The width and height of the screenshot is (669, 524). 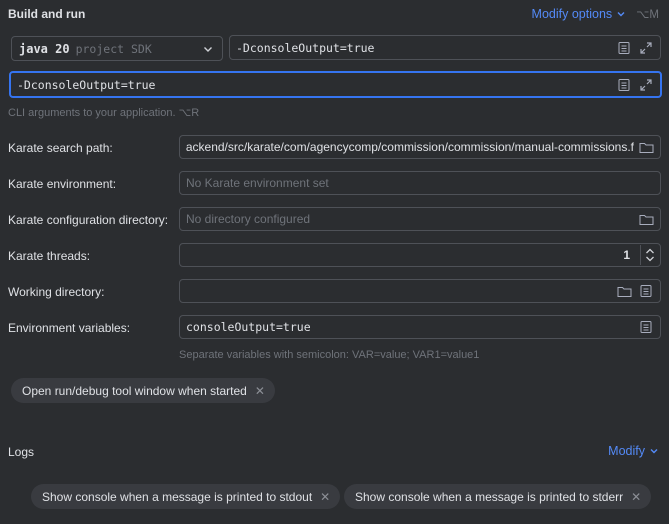 I want to click on section-title-logs: Logs, so click(x=21, y=452).